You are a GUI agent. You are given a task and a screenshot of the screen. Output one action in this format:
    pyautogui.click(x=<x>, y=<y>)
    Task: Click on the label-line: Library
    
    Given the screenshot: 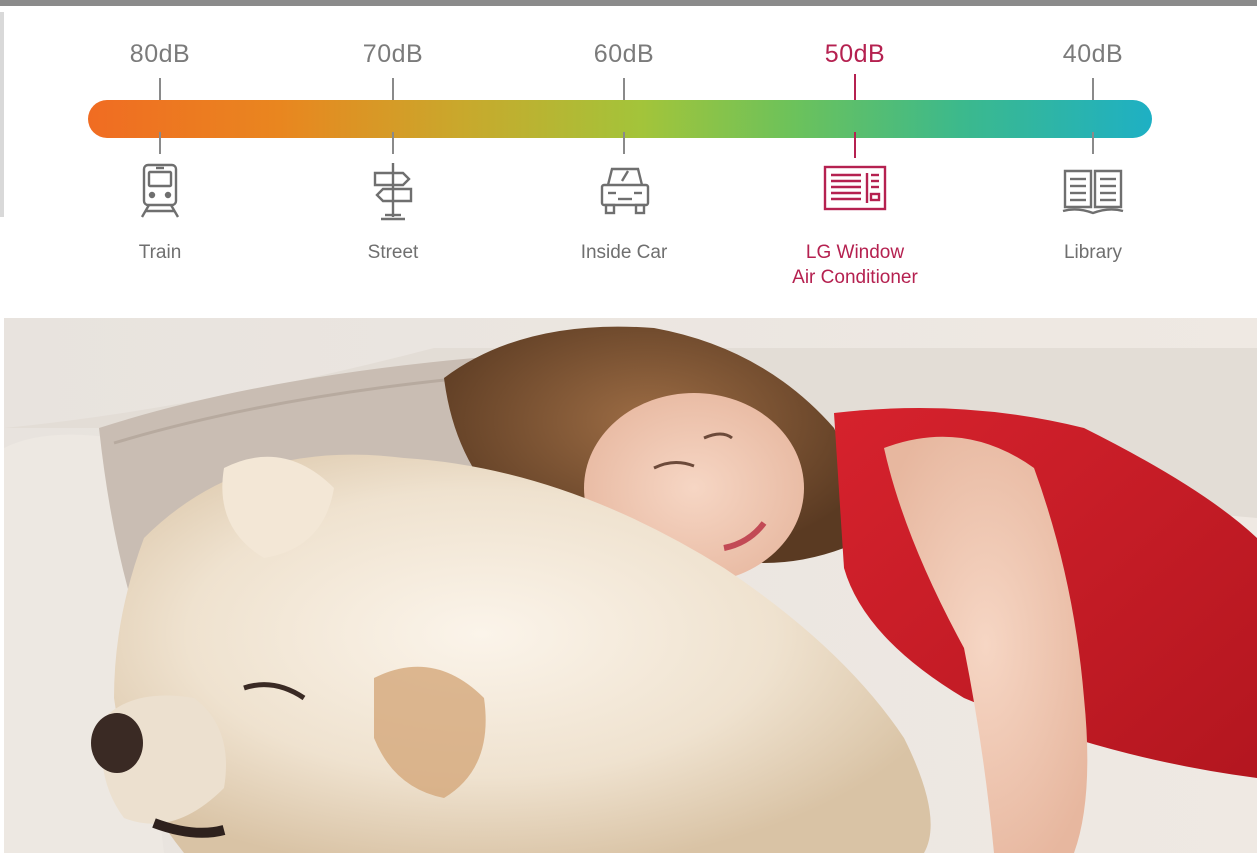 What is the action you would take?
    pyautogui.click(x=1093, y=252)
    